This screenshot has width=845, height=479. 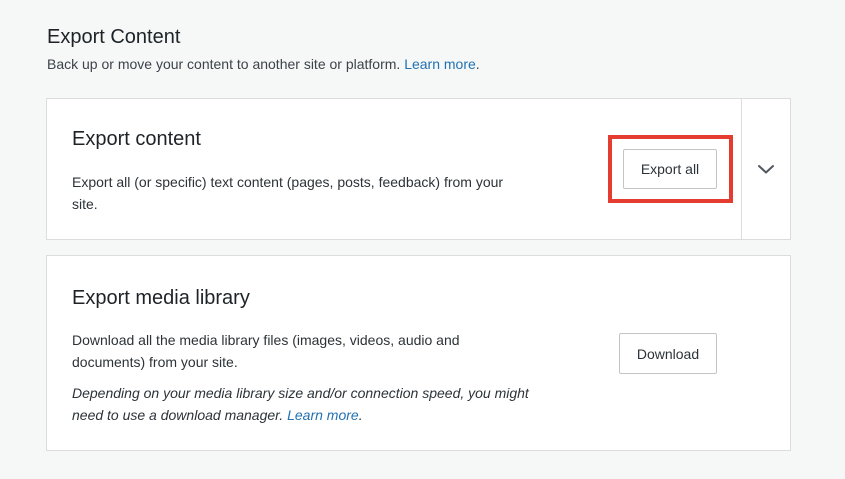 I want to click on chevron-down-icon, so click(x=765, y=169).